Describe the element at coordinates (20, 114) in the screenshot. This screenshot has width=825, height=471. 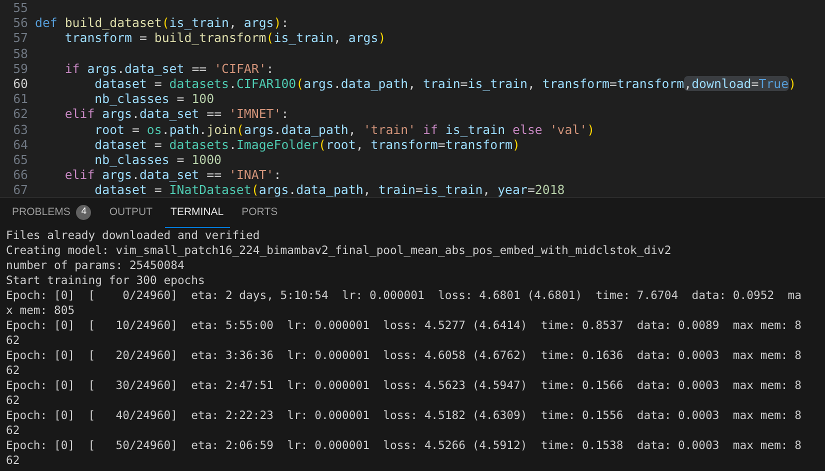
I see `line-number: 62` at that location.